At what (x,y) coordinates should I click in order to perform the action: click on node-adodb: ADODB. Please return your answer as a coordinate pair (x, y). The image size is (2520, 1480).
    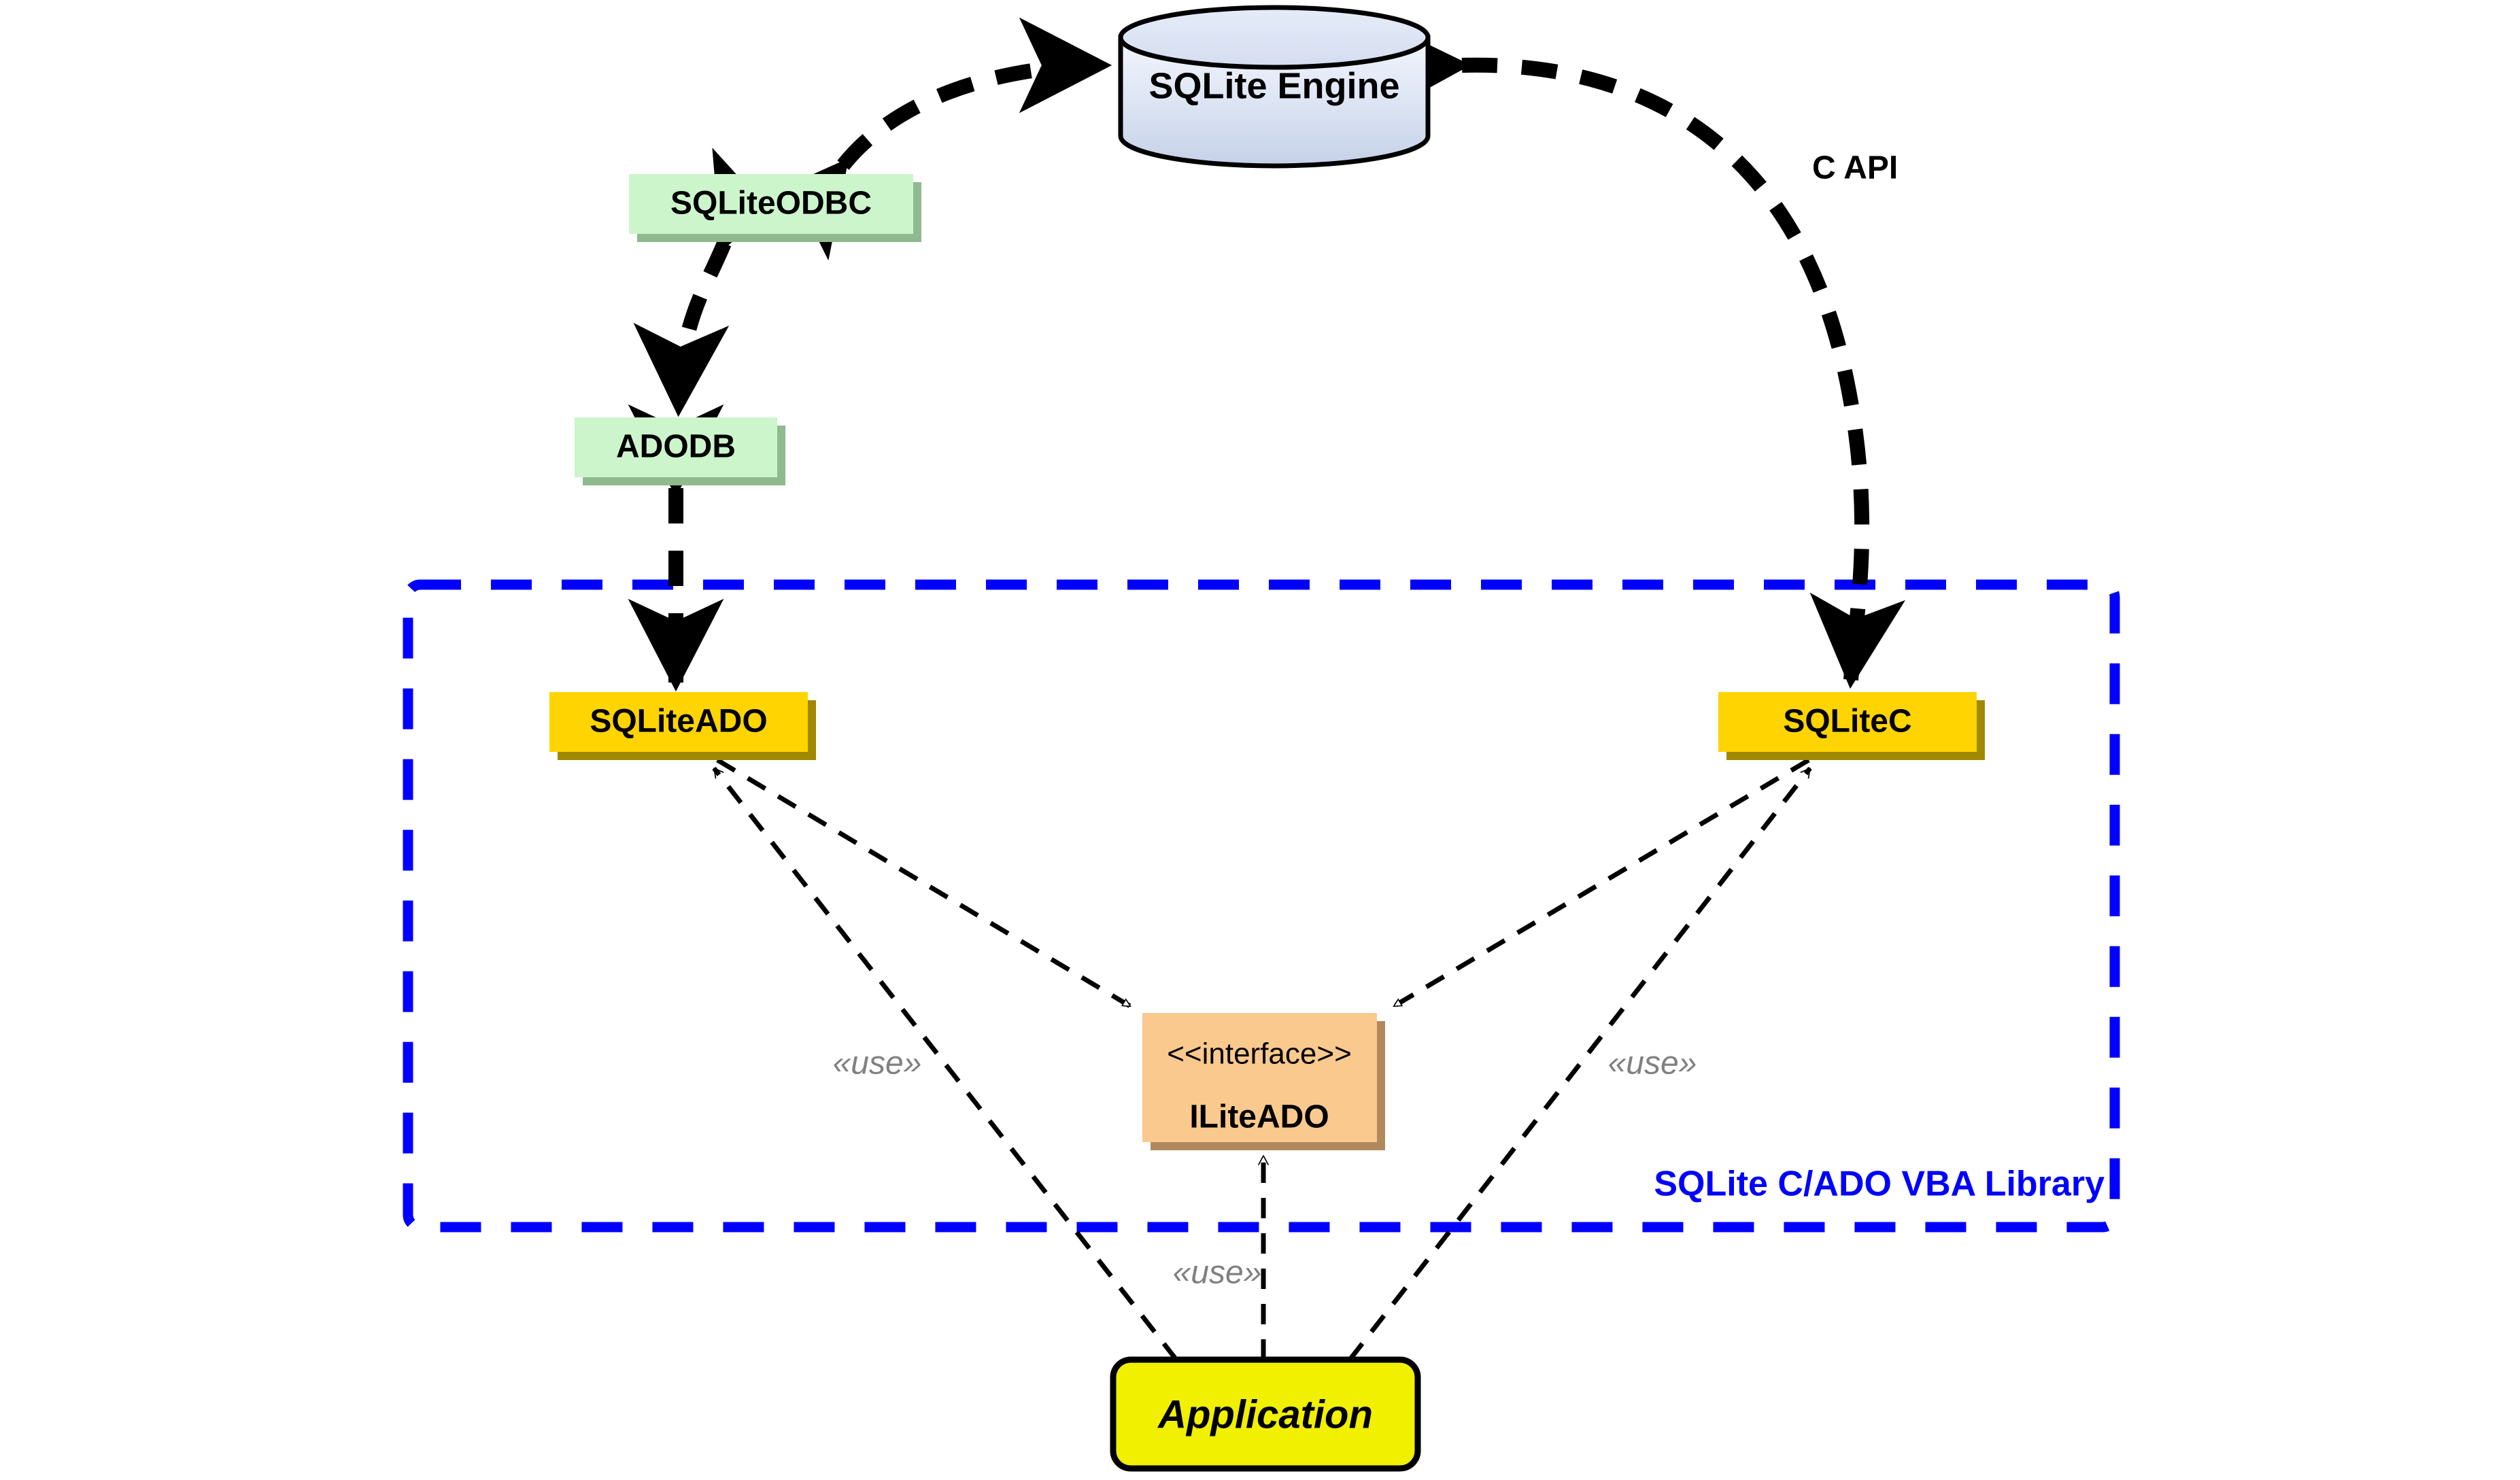
    Looking at the image, I should click on (680, 451).